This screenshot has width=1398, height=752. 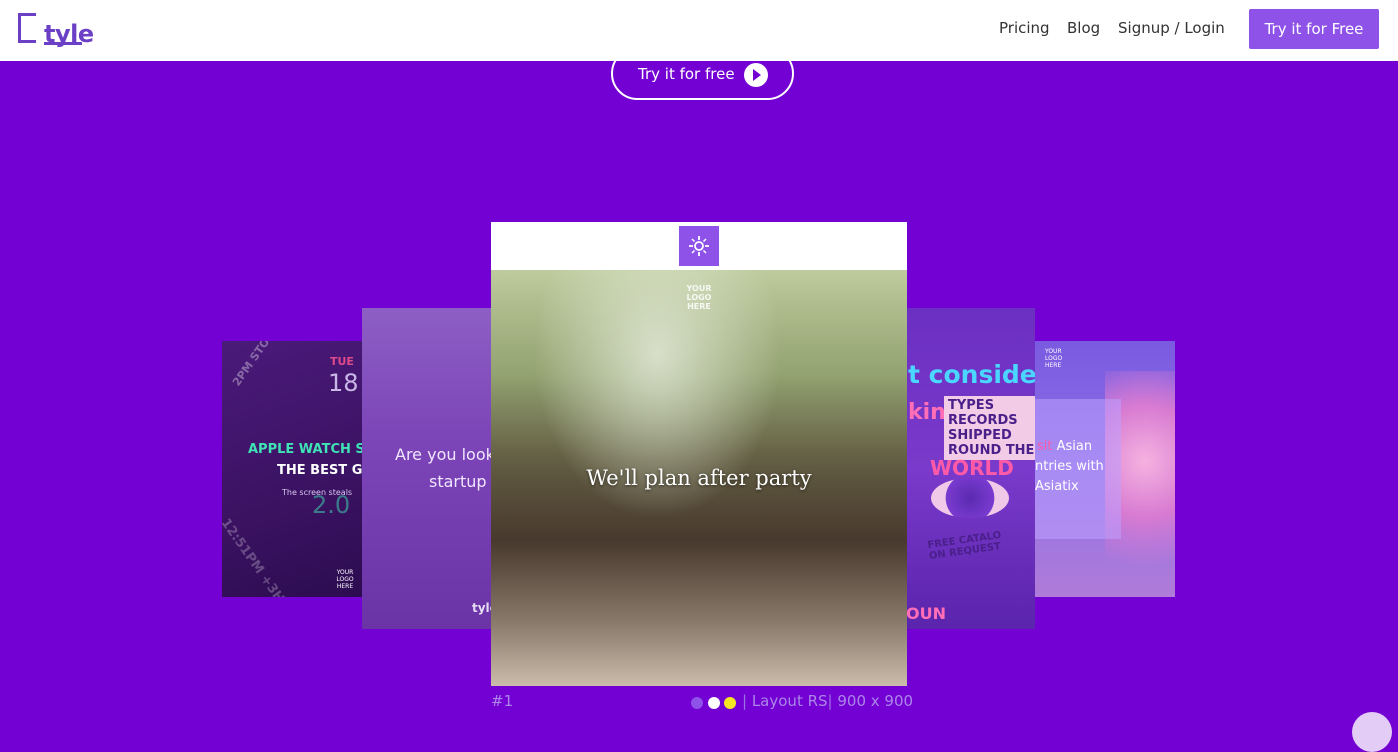 I want to click on play-icon, so click(x=756, y=75).